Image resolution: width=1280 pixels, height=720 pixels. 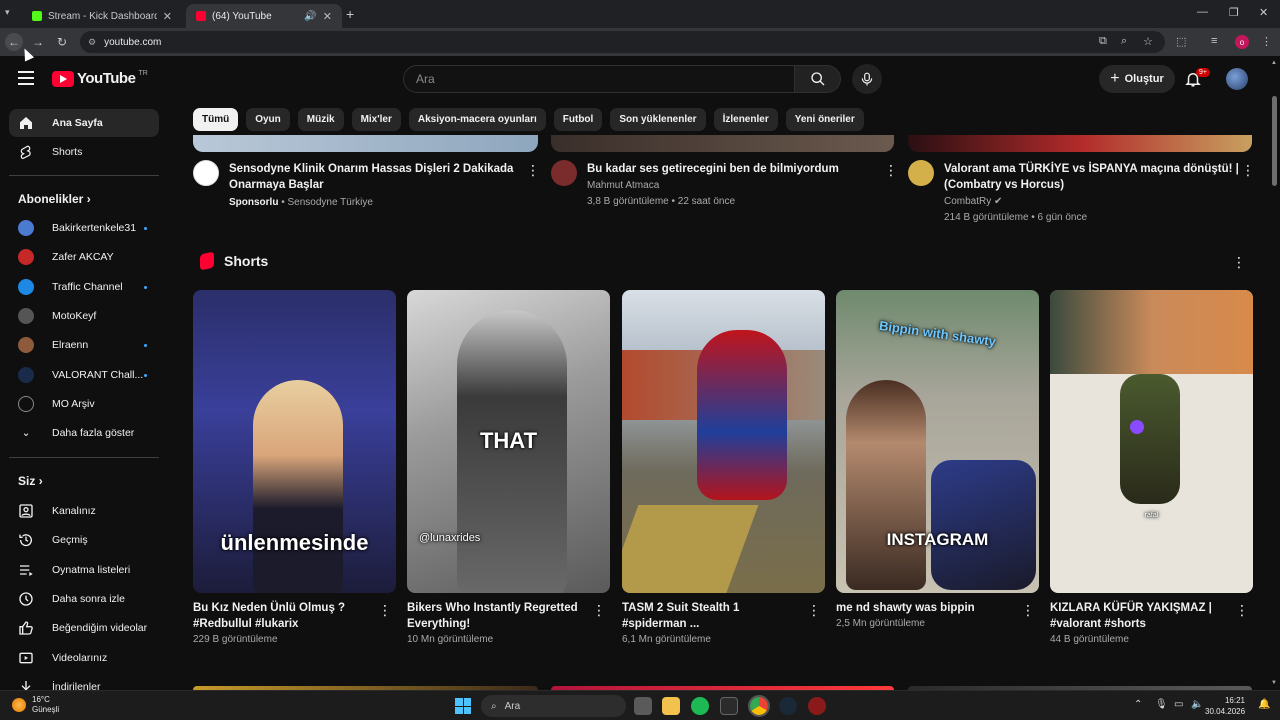 What do you see at coordinates (1234, 12) in the screenshot?
I see `restore-icon: ❐` at bounding box center [1234, 12].